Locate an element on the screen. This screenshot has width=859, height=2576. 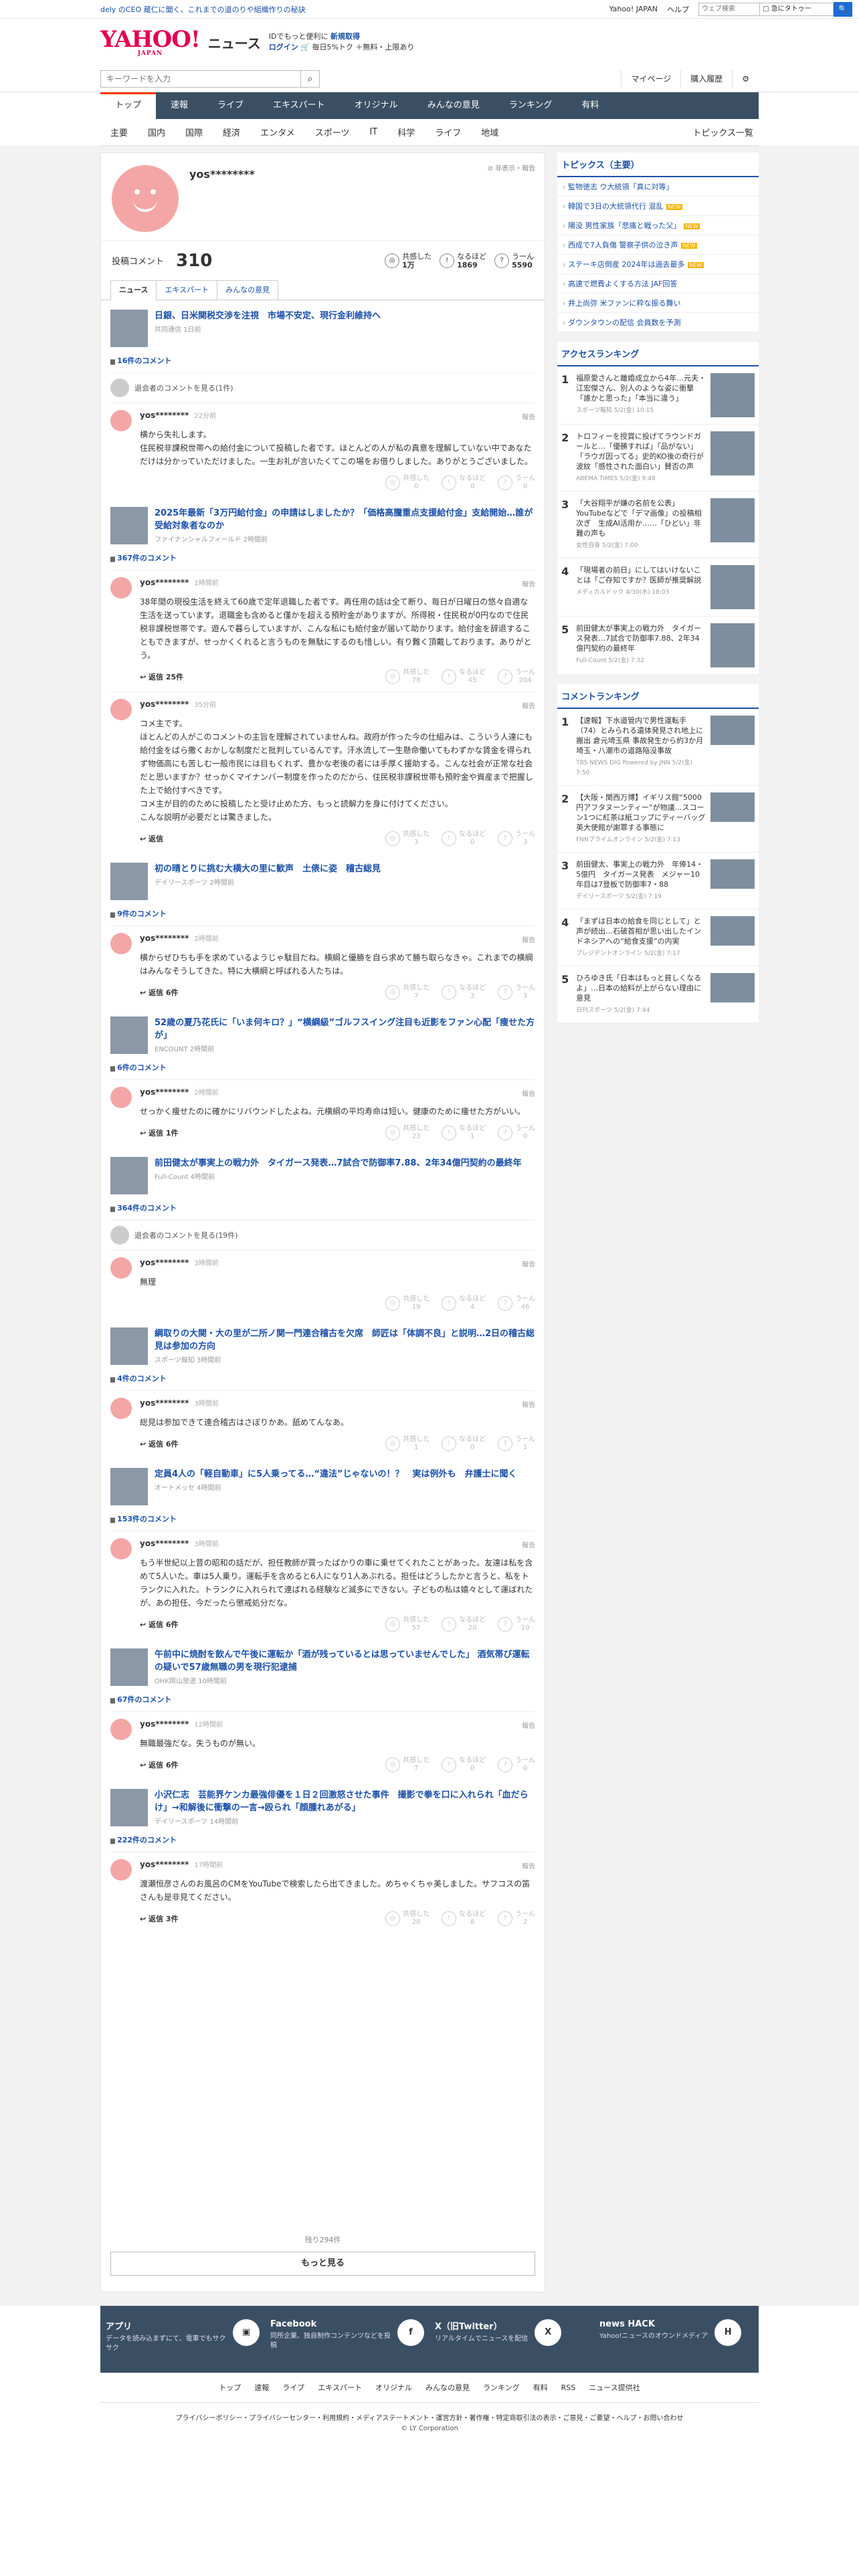
comment-count-link: 364件のコメント is located at coordinates (322, 1207).